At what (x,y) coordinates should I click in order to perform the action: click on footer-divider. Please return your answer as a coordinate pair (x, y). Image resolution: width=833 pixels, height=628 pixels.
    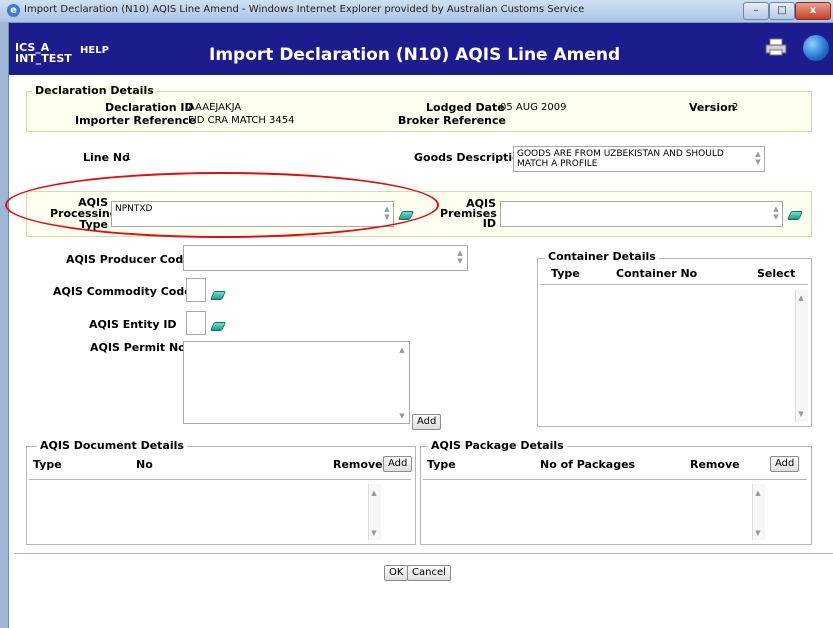
    Looking at the image, I should click on (423, 553).